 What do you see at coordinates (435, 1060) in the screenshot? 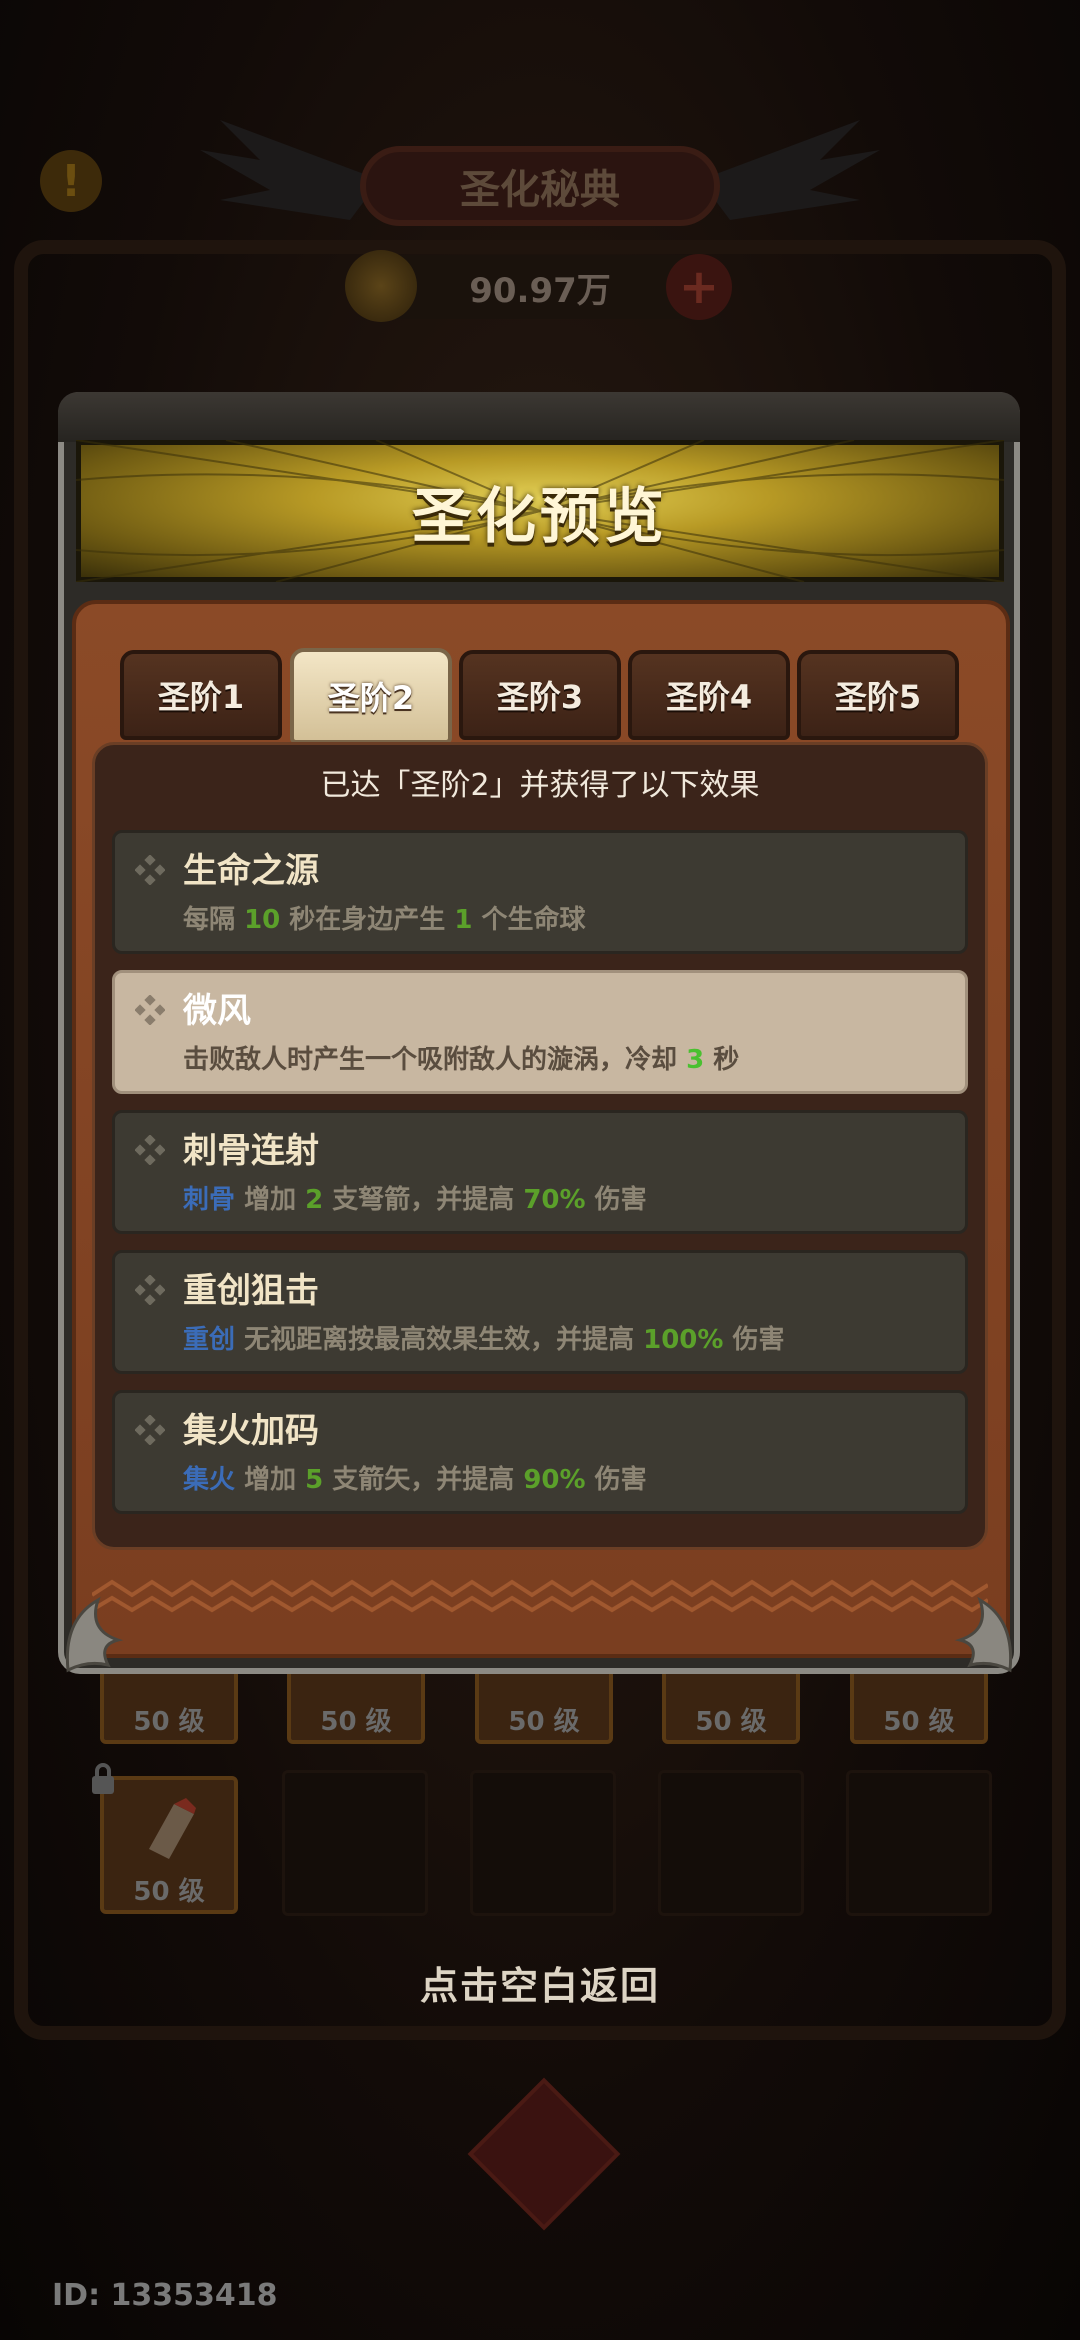
I see `desc-text: 击败敌人时产生一个吸附敌人的漩涡，冷却` at bounding box center [435, 1060].